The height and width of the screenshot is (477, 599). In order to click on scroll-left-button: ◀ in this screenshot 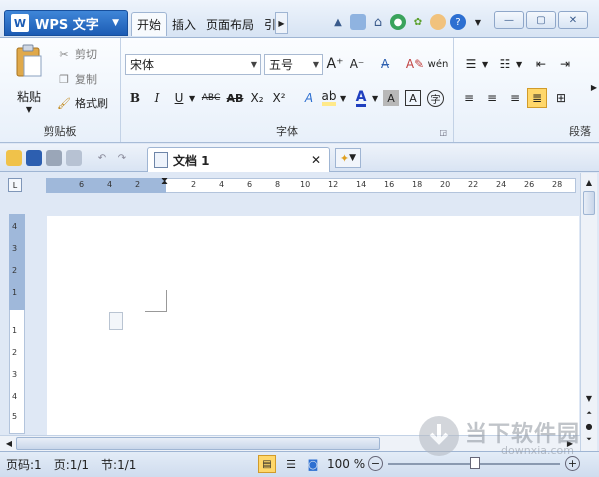, I will do `click(9, 443)`.